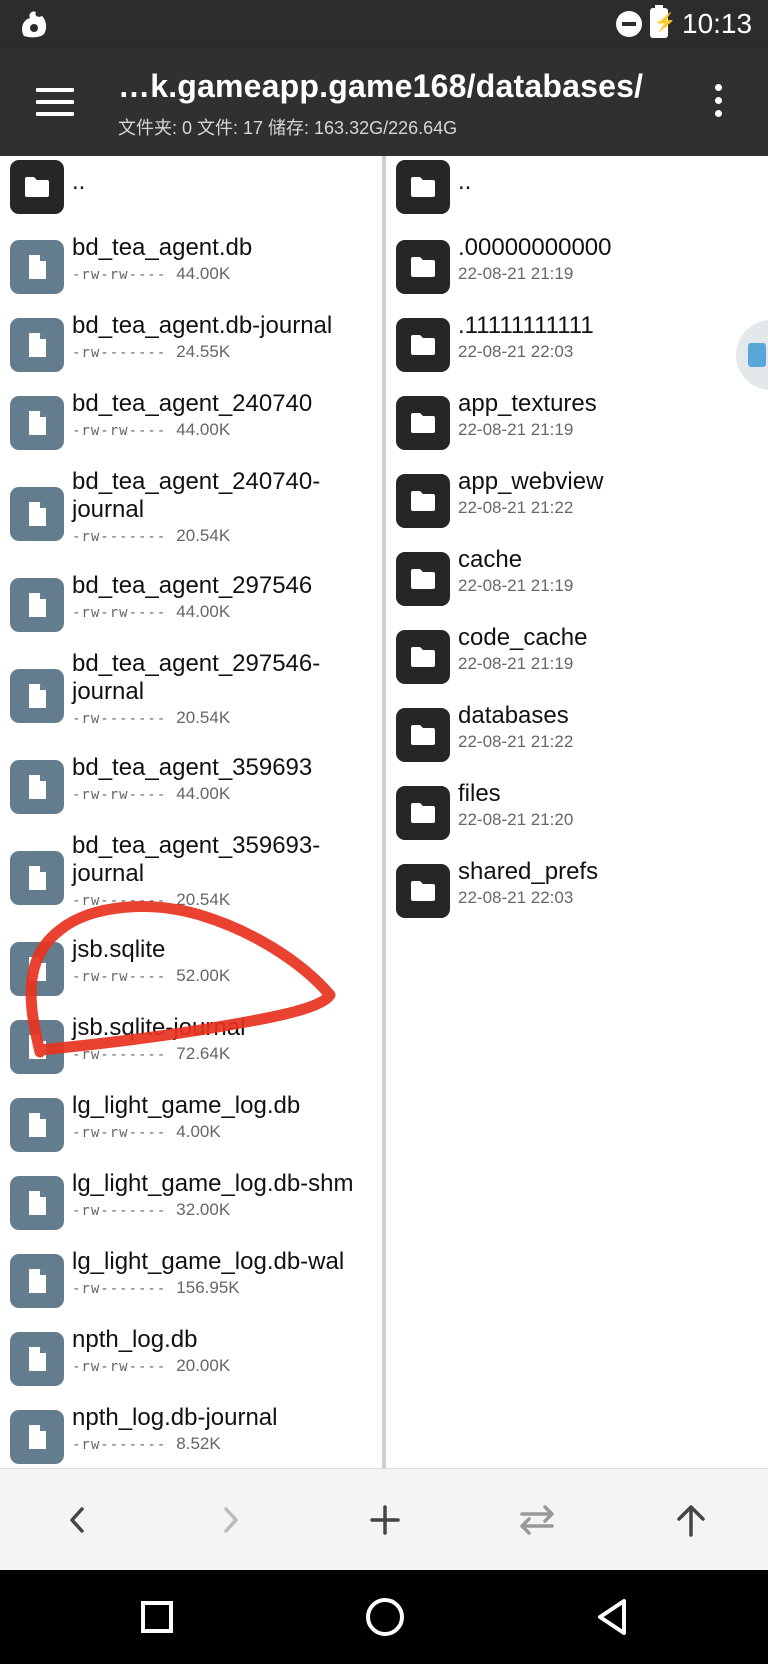 The width and height of the screenshot is (768, 1664). I want to click on folder-name: code_cache, so click(523, 637).